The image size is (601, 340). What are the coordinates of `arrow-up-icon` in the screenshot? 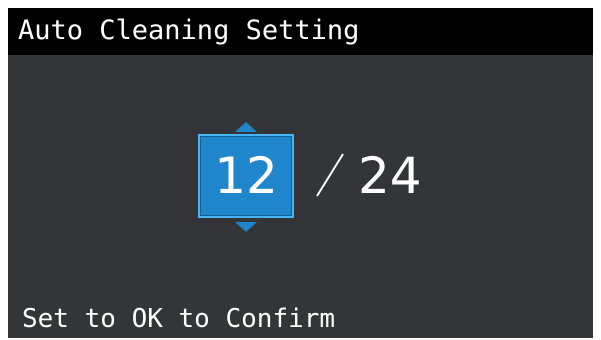 It's located at (246, 127).